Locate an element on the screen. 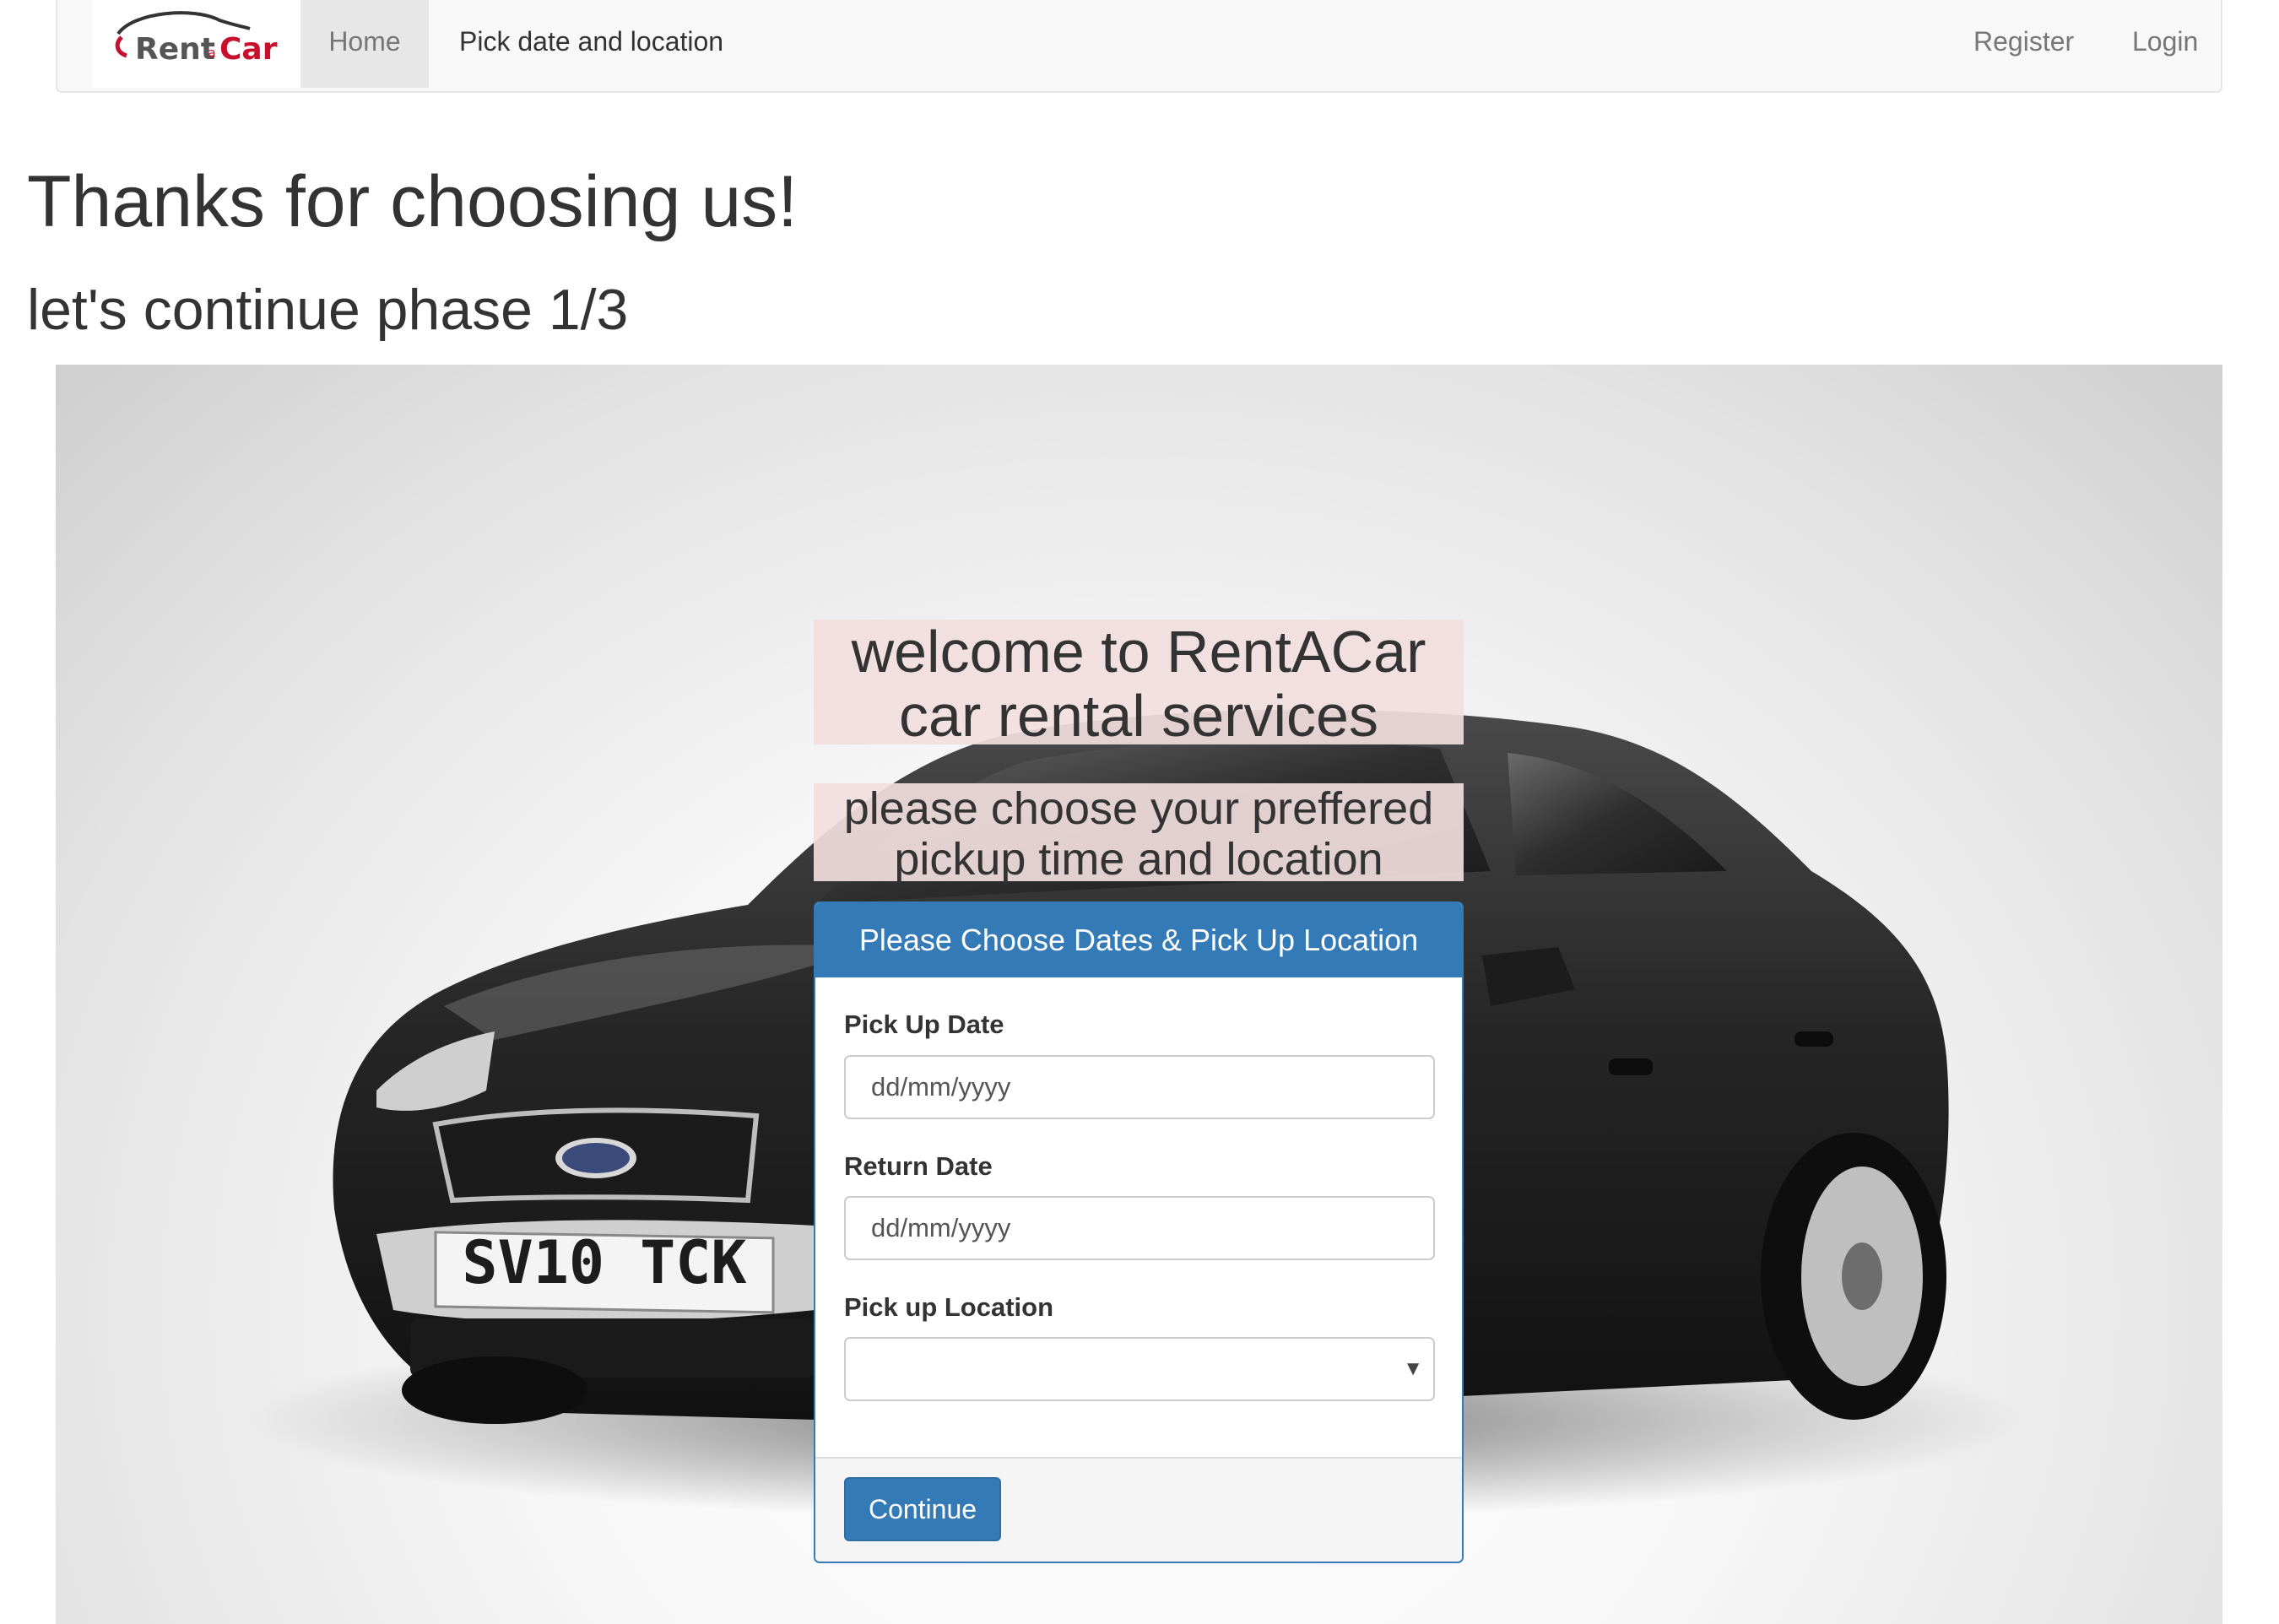 This screenshot has width=2279, height=1624. nav-home: Home is located at coordinates (365, 44).